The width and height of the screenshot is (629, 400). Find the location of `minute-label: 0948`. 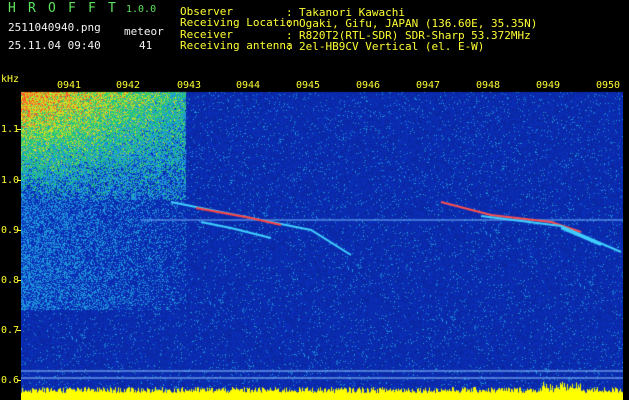

minute-label: 0948 is located at coordinates (488, 85).